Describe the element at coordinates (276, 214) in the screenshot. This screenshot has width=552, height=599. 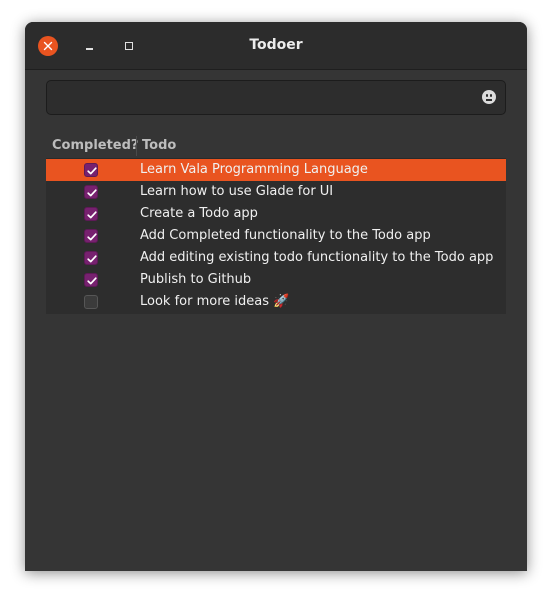
I see `tree-row: Create a Todo app` at that location.